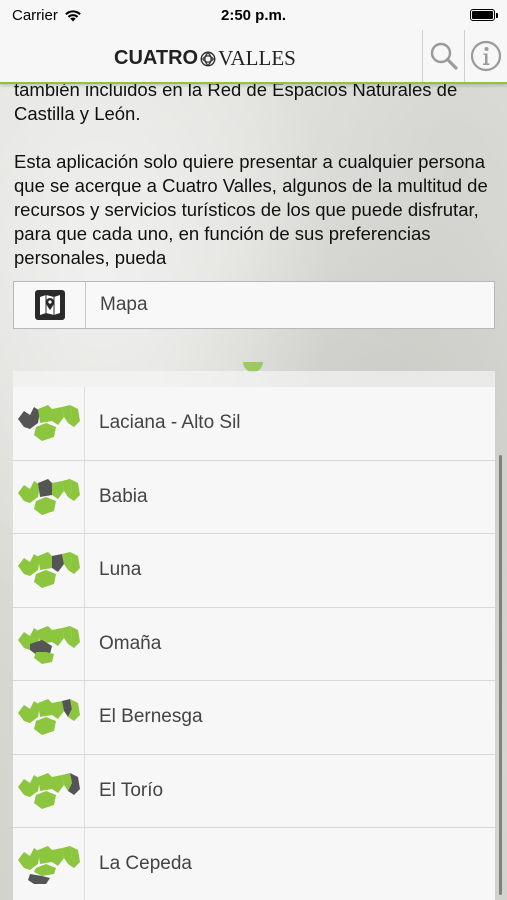  I want to click on info-icon, so click(485, 56).